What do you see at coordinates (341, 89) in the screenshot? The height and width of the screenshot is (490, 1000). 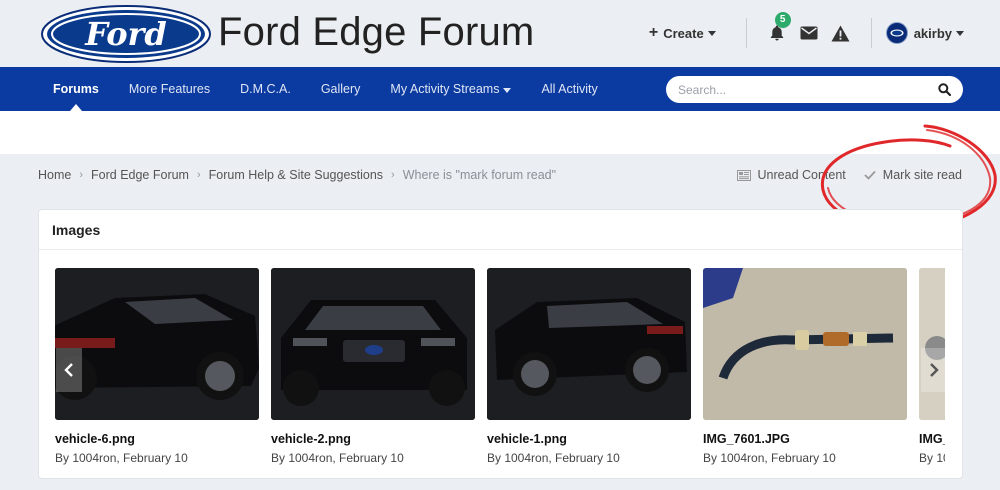 I see `nav-item-gallery: Gallery` at bounding box center [341, 89].